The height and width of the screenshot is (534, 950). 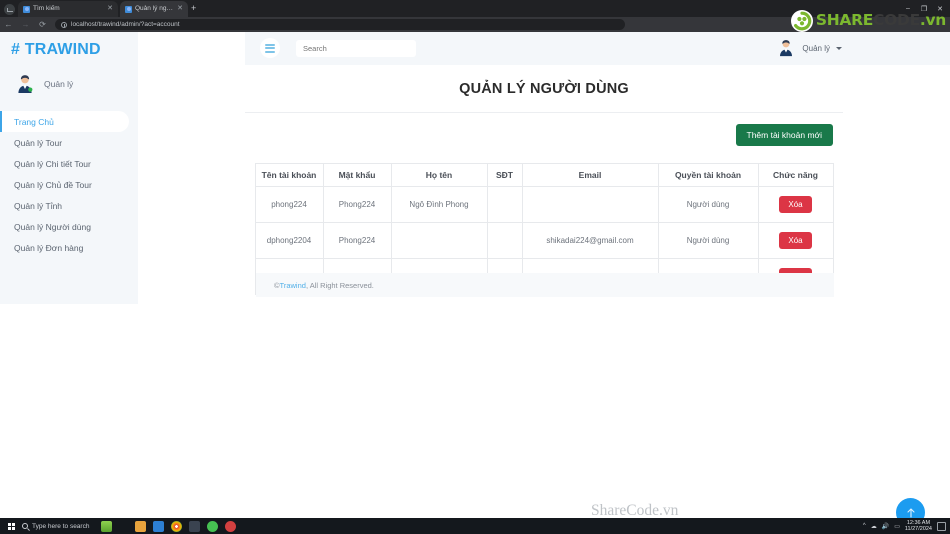 What do you see at coordinates (635, 510) in the screenshot?
I see `watermark-top: ShareCode.vn` at bounding box center [635, 510].